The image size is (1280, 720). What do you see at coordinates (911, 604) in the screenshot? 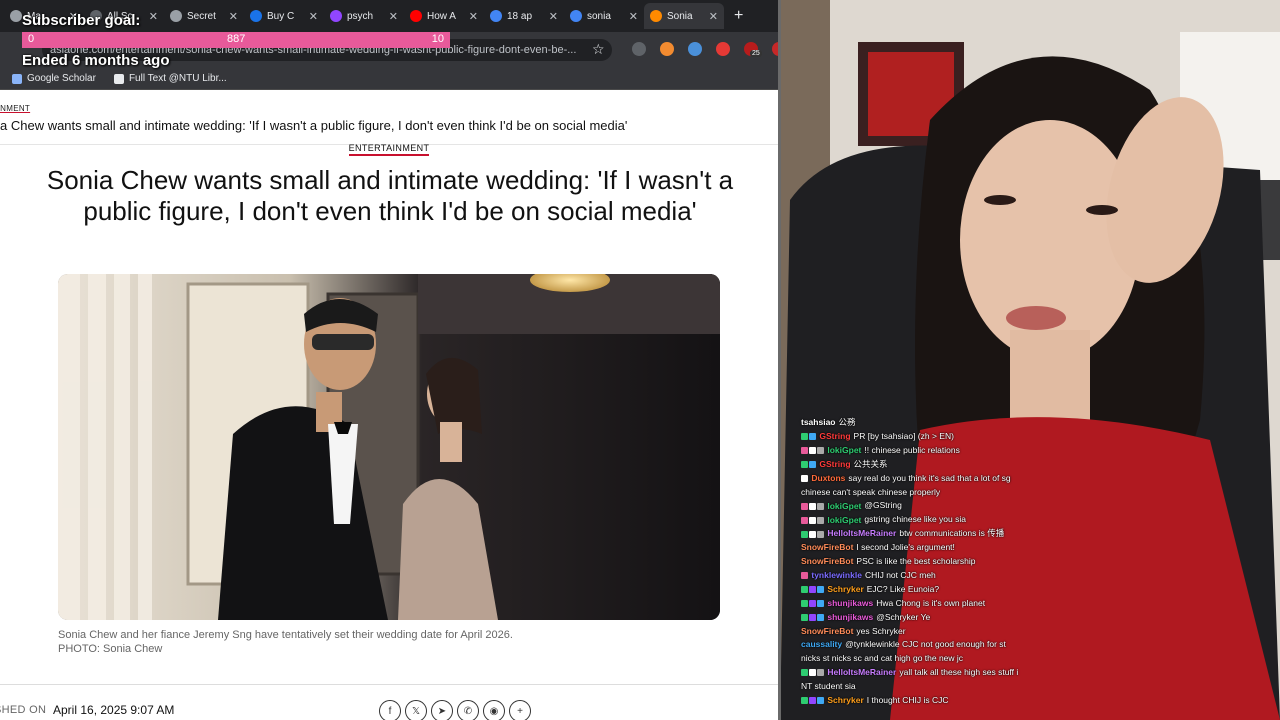
I see `chat-message: shunjikaws Hwa Chong is it's own planet` at bounding box center [911, 604].